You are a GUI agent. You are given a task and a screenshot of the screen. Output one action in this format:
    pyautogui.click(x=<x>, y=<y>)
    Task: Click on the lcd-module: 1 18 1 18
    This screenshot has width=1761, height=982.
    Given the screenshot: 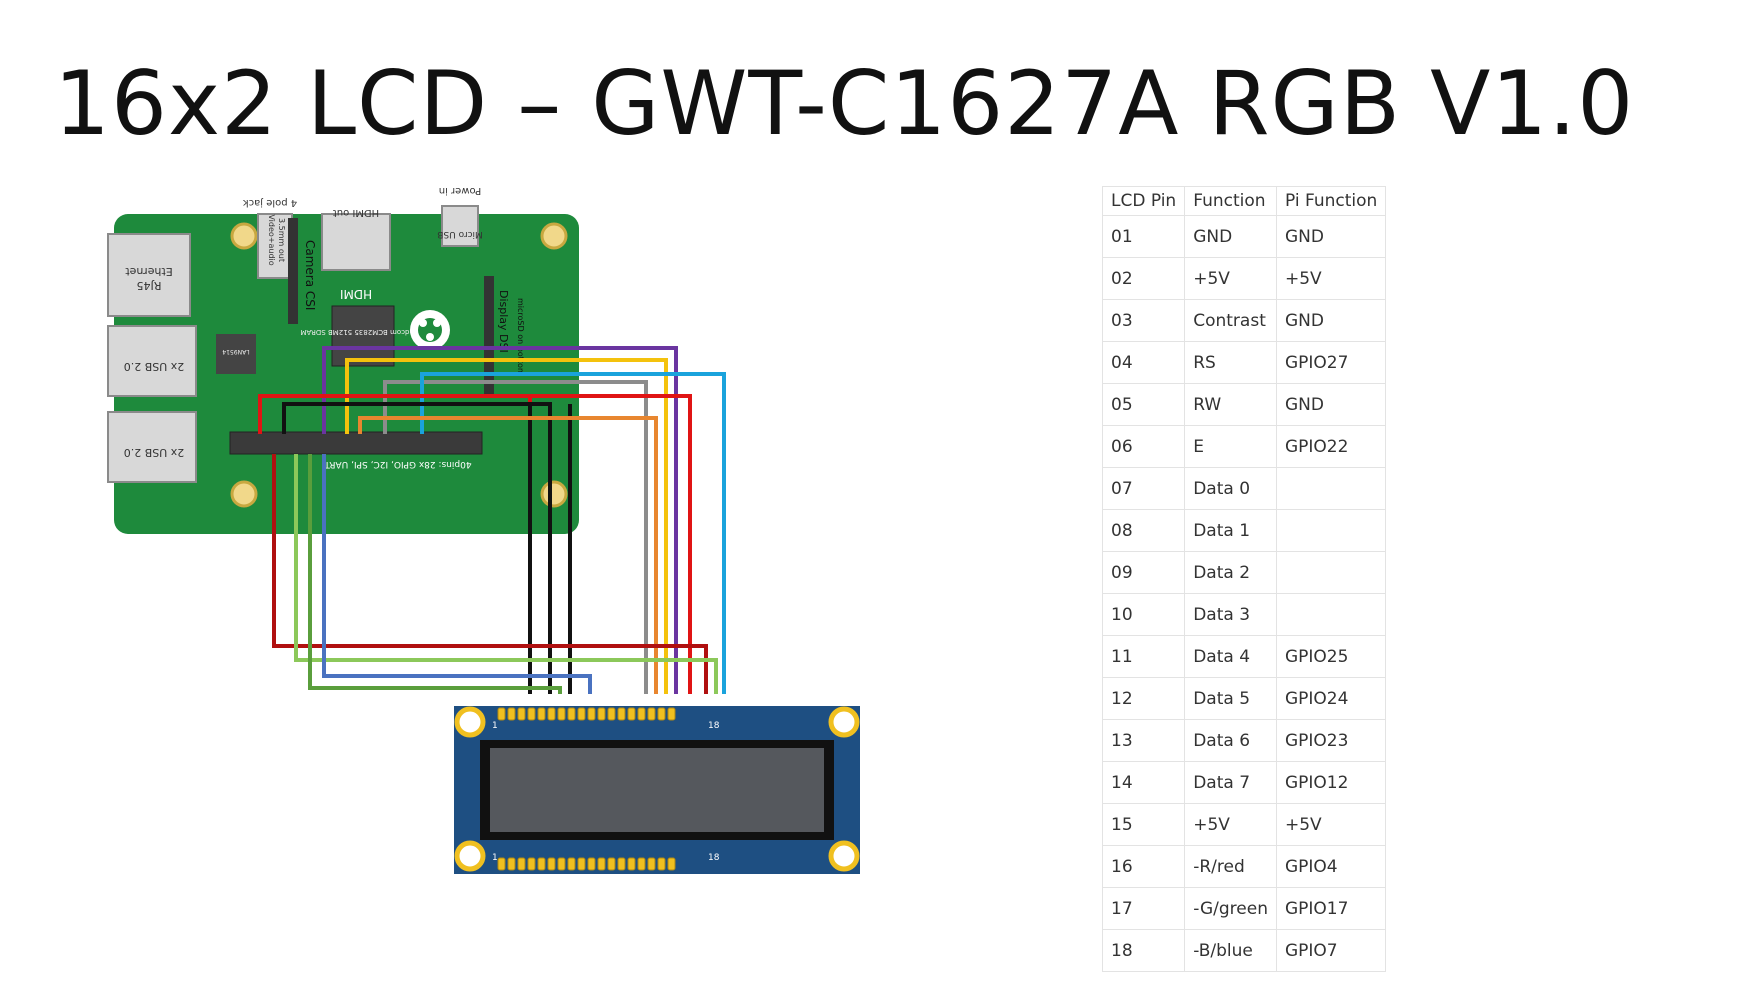 What is the action you would take?
    pyautogui.click(x=657, y=790)
    